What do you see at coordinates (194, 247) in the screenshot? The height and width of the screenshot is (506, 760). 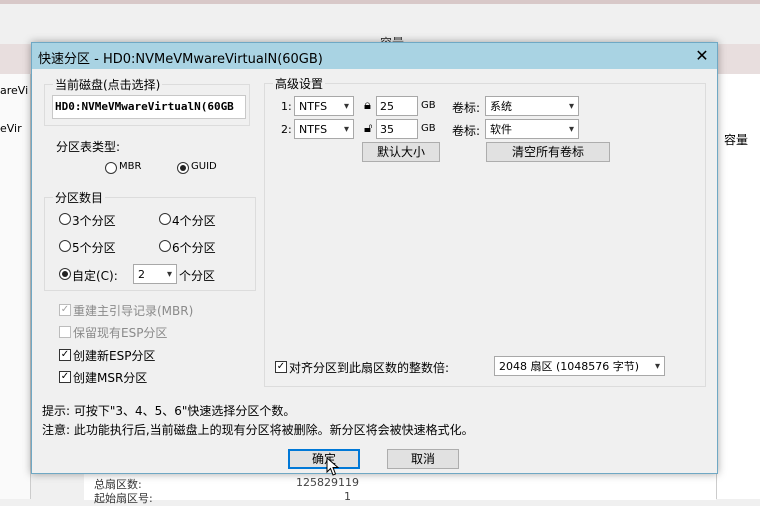 I see `label-6-partitions: 6个分区` at bounding box center [194, 247].